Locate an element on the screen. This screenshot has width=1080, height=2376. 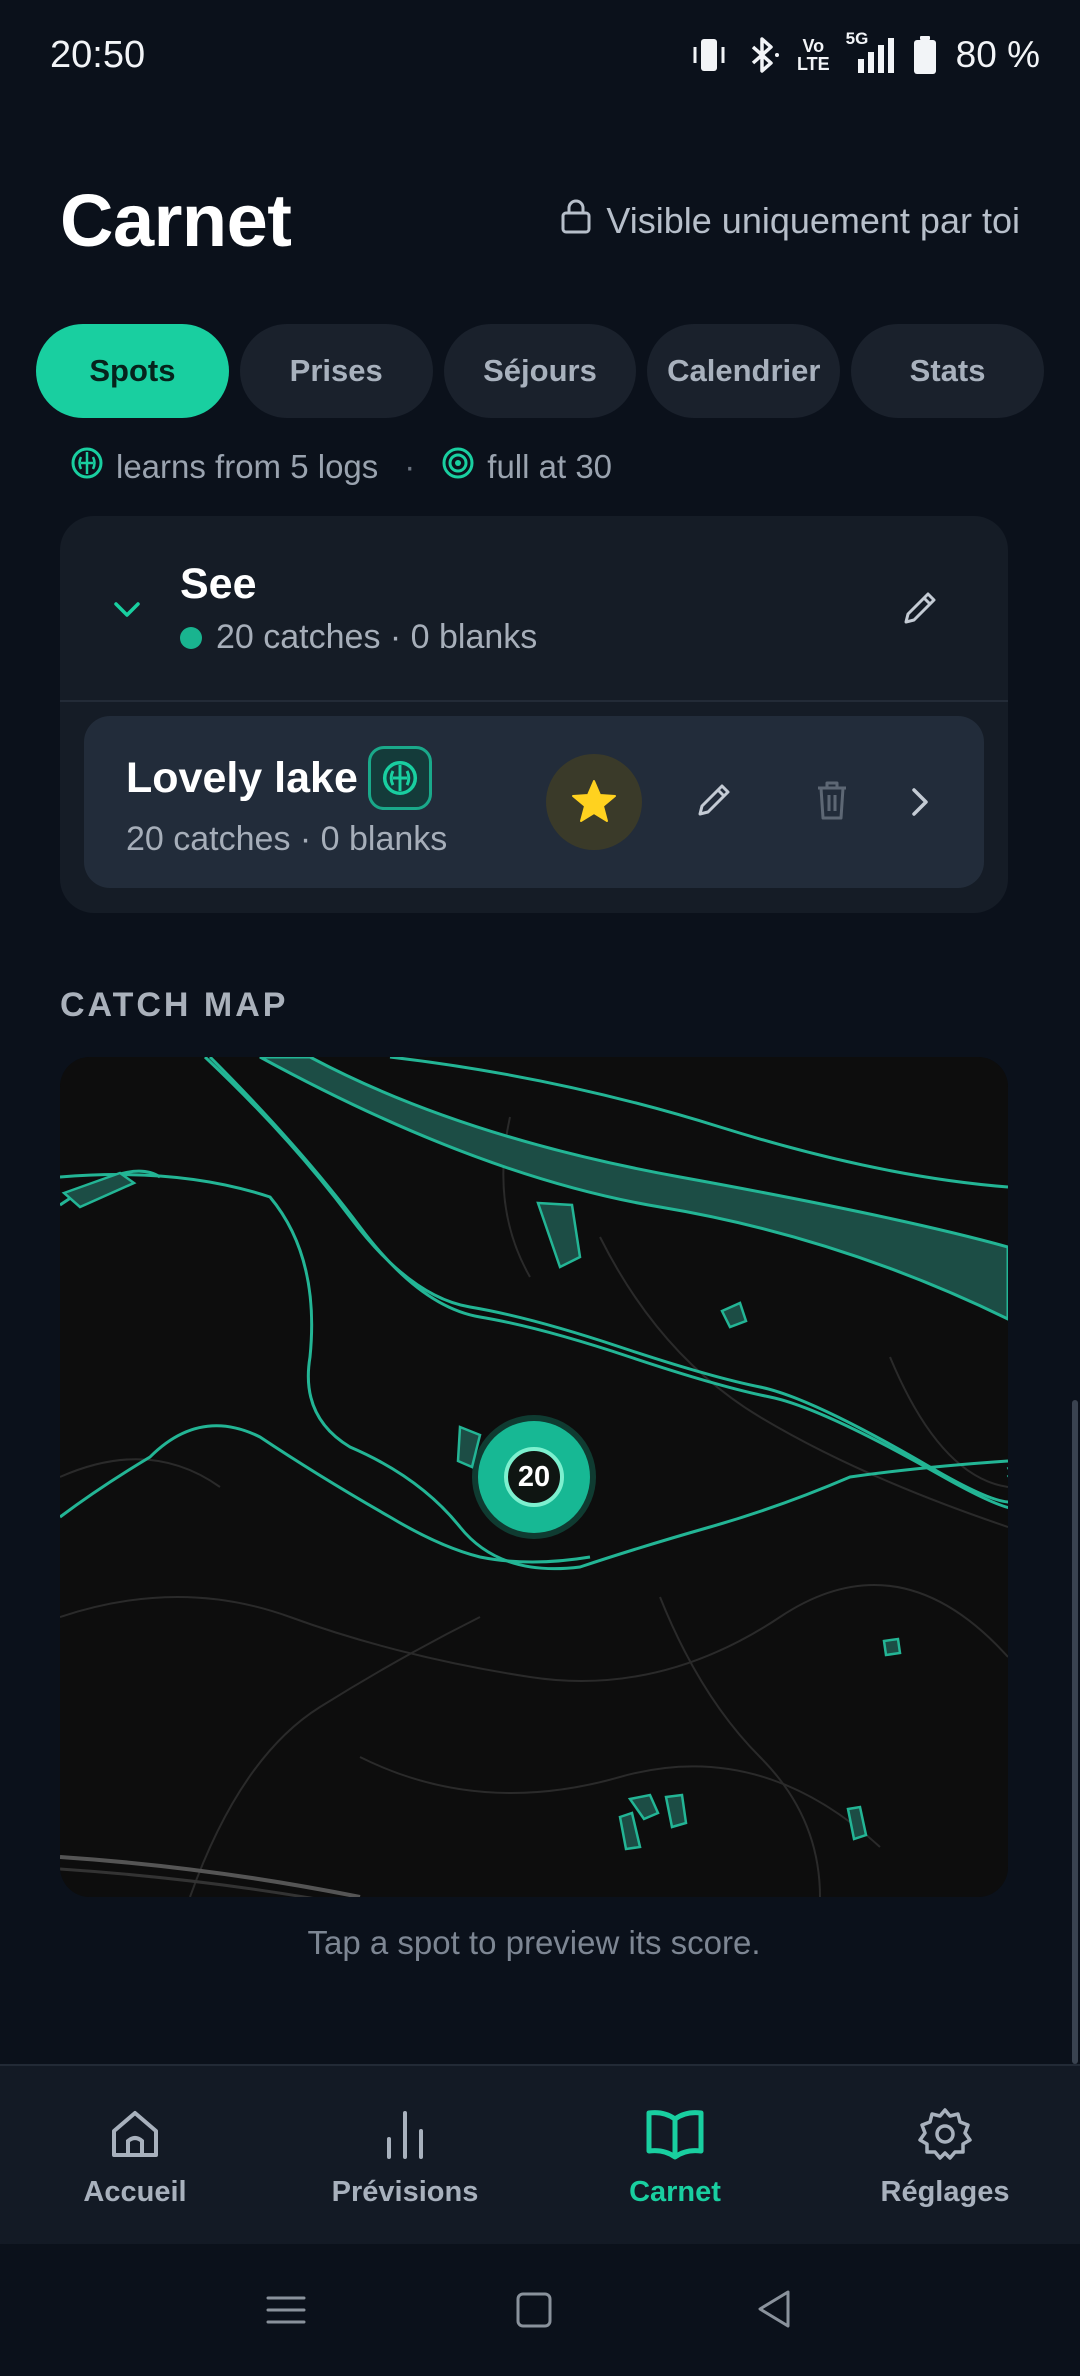
cluster-count: 20 is located at coordinates (534, 1477).